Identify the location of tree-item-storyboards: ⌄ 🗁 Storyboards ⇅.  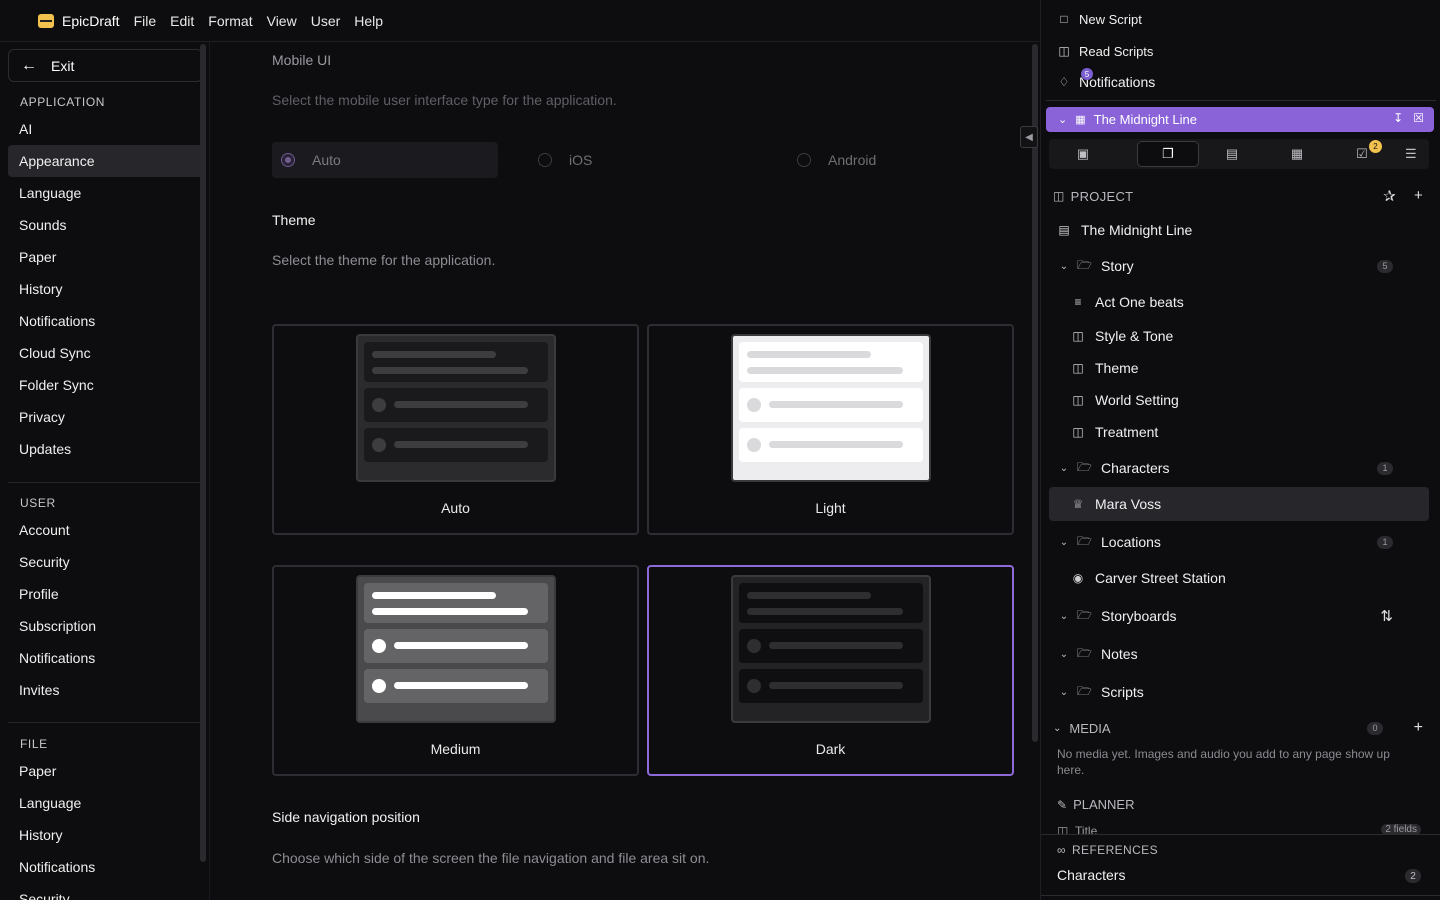
(1239, 616).